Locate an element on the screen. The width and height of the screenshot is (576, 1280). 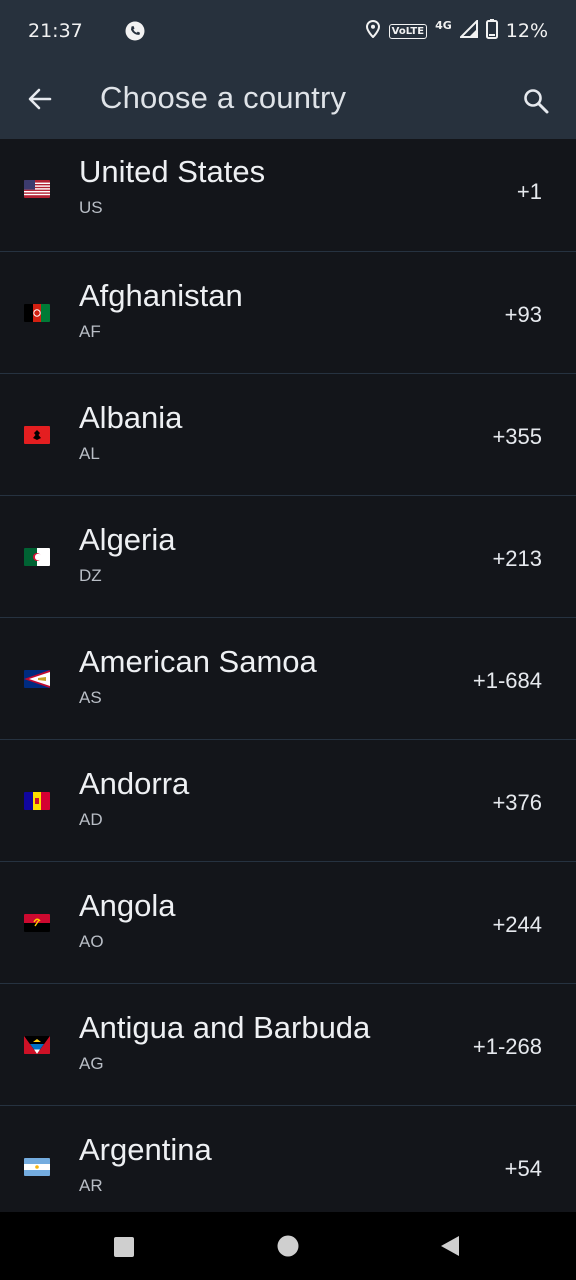
country-row-dz: Algeria DZ +213 is located at coordinates (288, 557).